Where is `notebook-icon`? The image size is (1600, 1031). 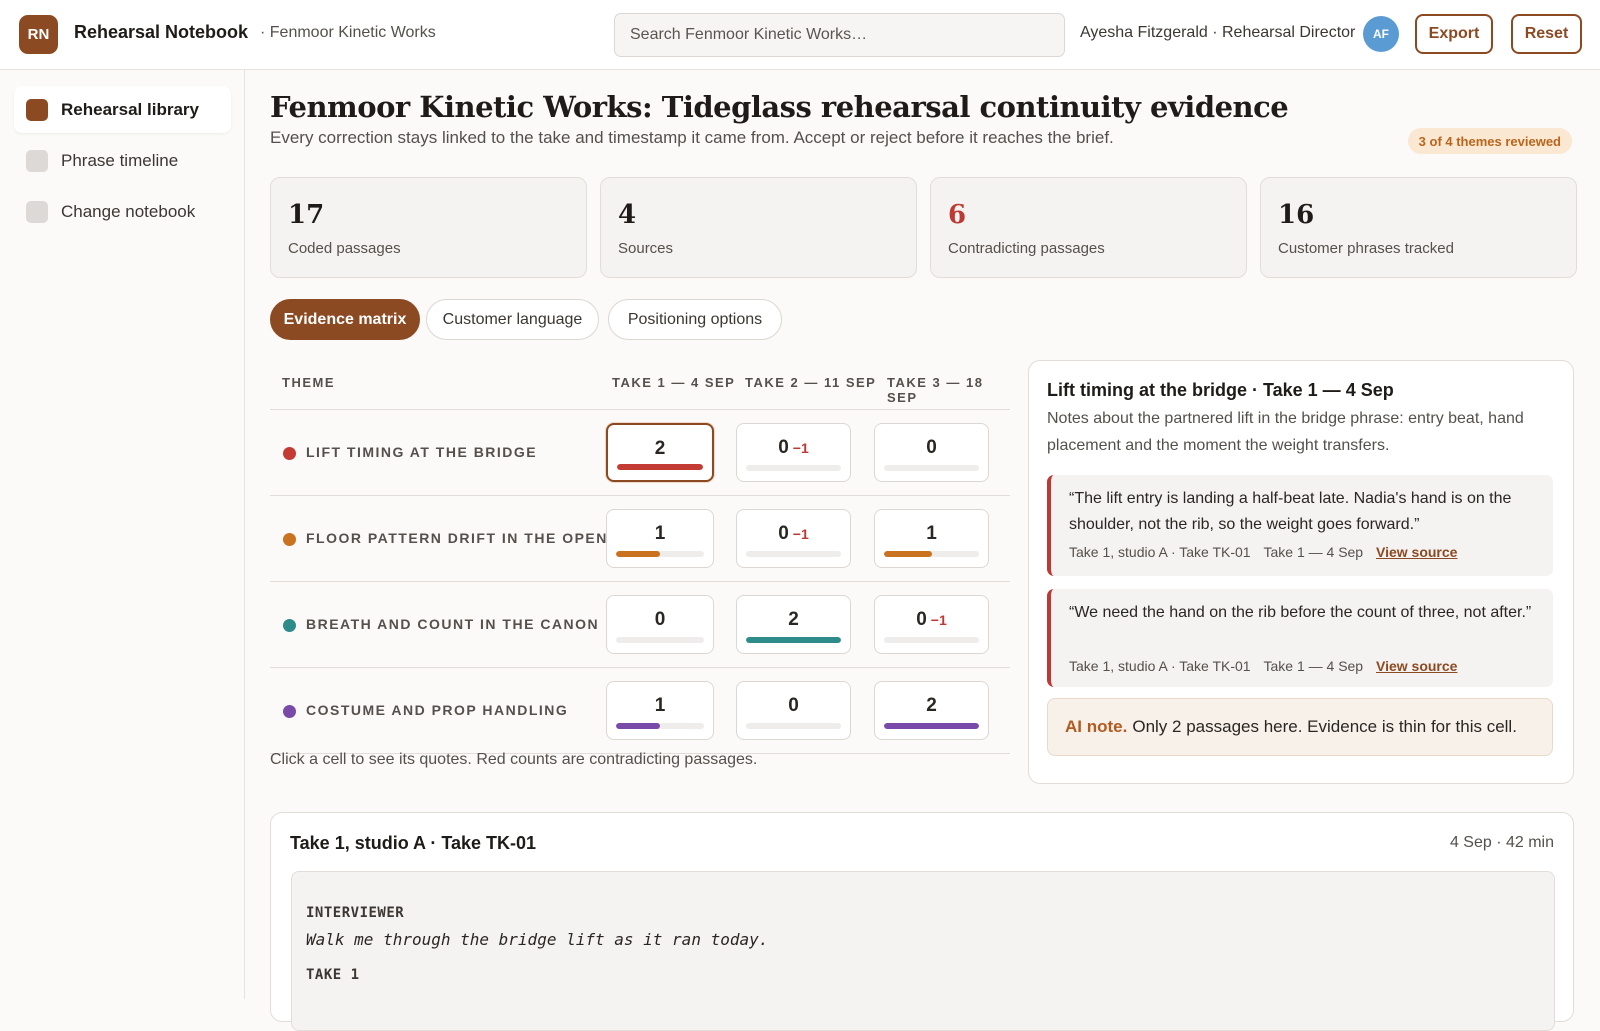
notebook-icon is located at coordinates (37, 211).